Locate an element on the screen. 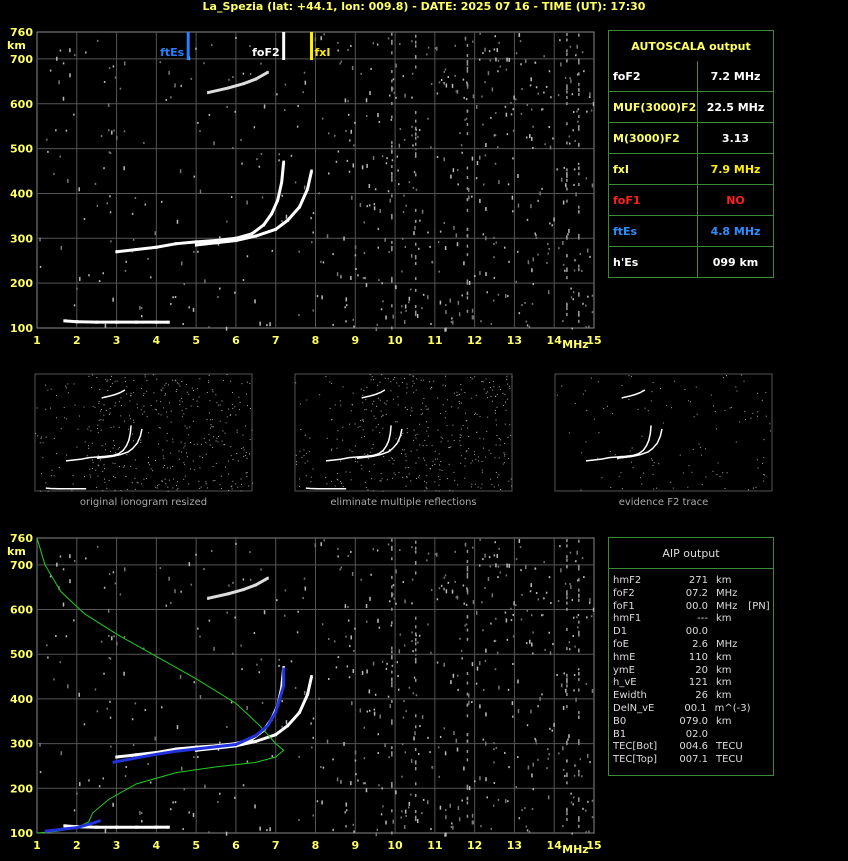 The width and height of the screenshot is (848, 861). aip-cell: km is located at coordinates (724, 580).